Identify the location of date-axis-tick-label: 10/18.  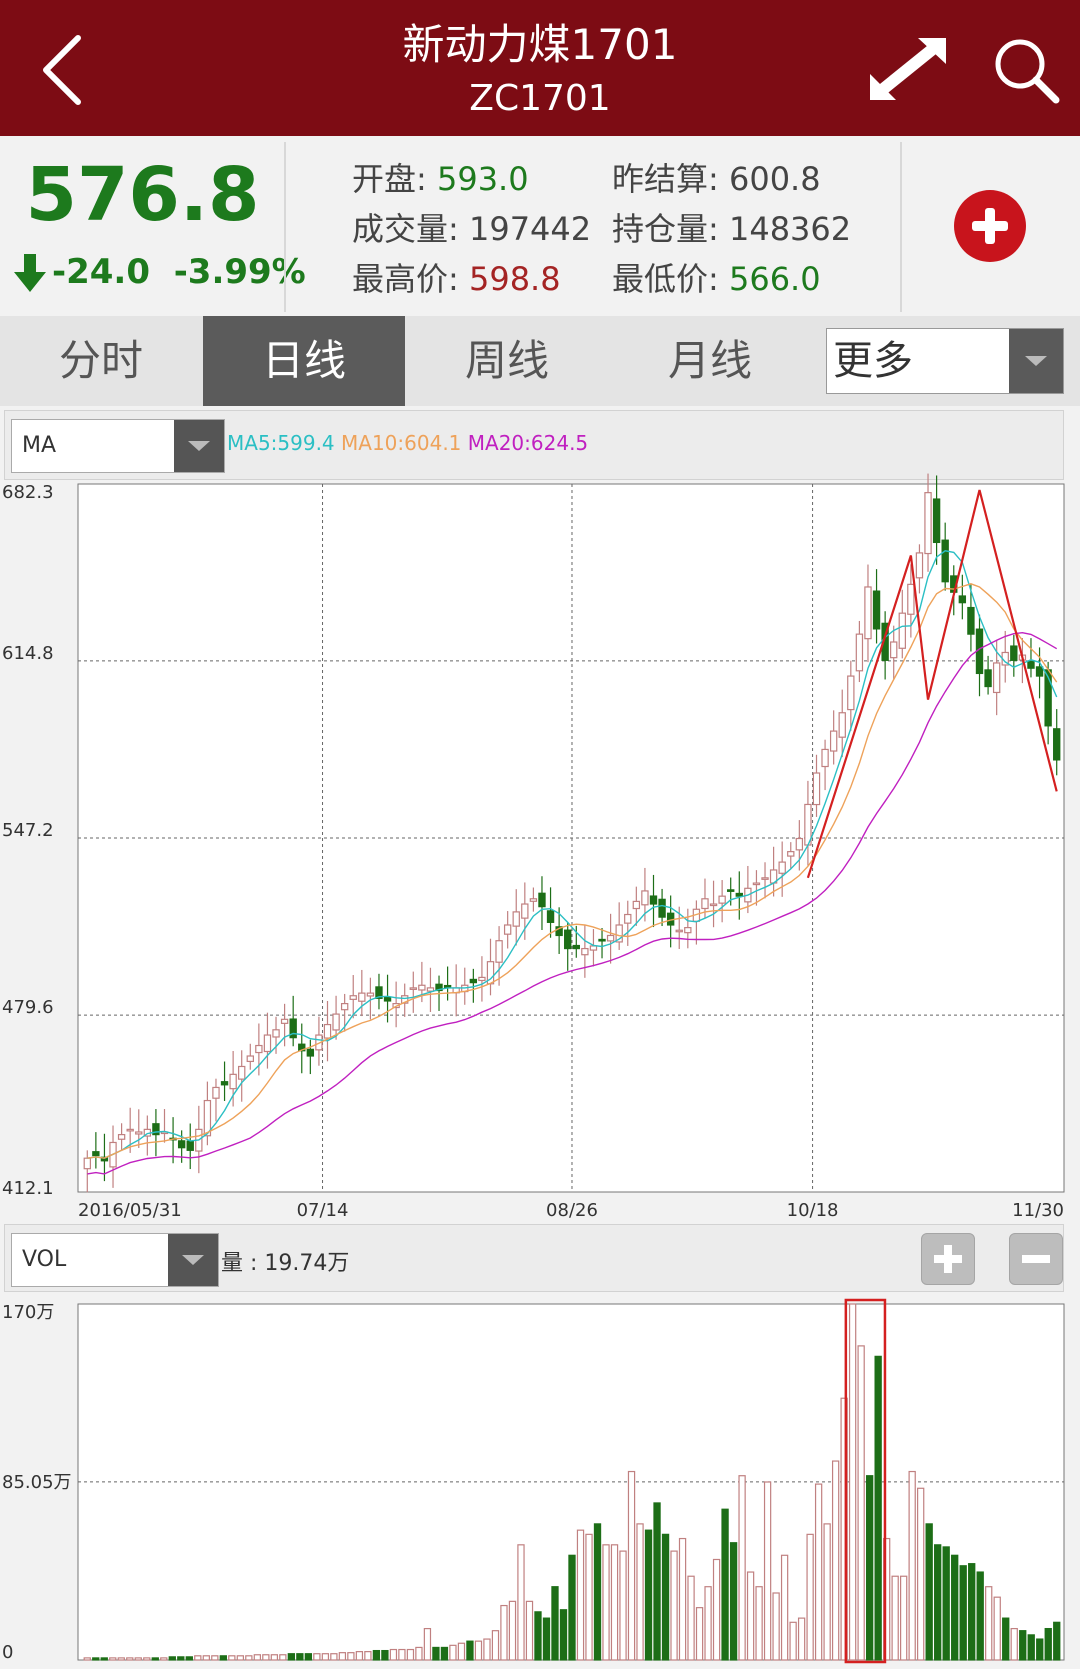
(813, 1210).